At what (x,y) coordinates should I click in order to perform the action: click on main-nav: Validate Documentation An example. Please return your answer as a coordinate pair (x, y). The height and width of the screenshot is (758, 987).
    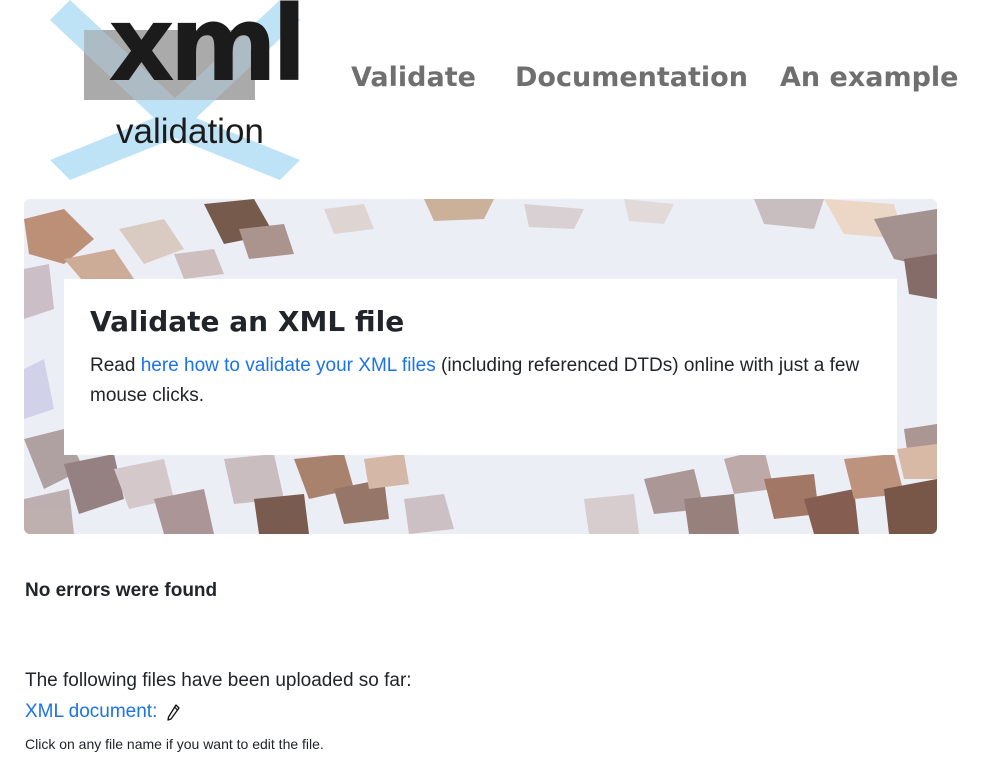
    Looking at the image, I should click on (653, 82).